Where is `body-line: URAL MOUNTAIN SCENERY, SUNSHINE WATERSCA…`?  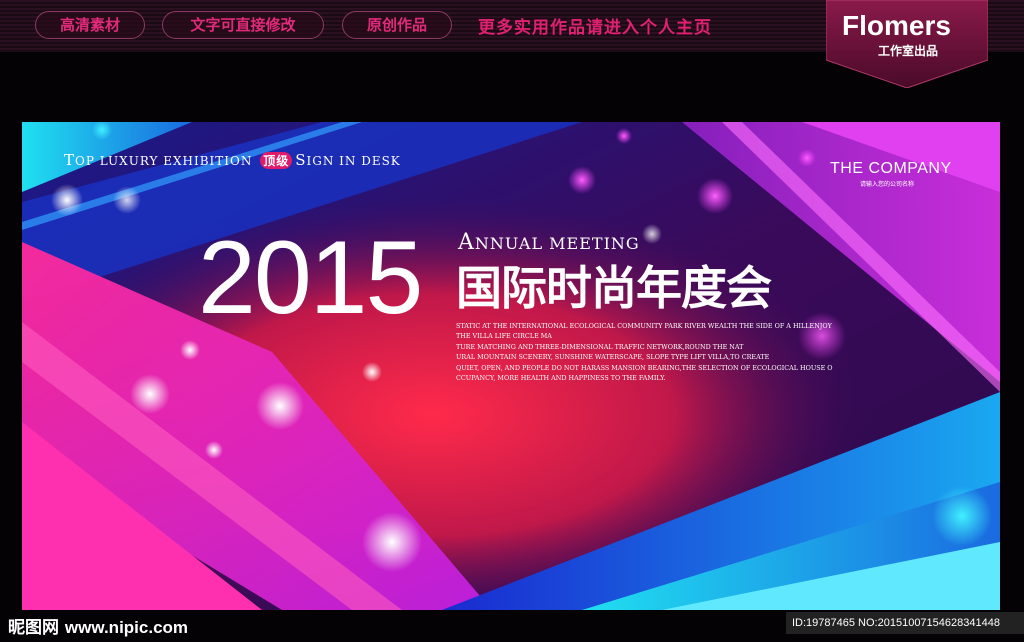 body-line: URAL MOUNTAIN SCENERY, SUNSHINE WATERSCA… is located at coordinates (613, 357).